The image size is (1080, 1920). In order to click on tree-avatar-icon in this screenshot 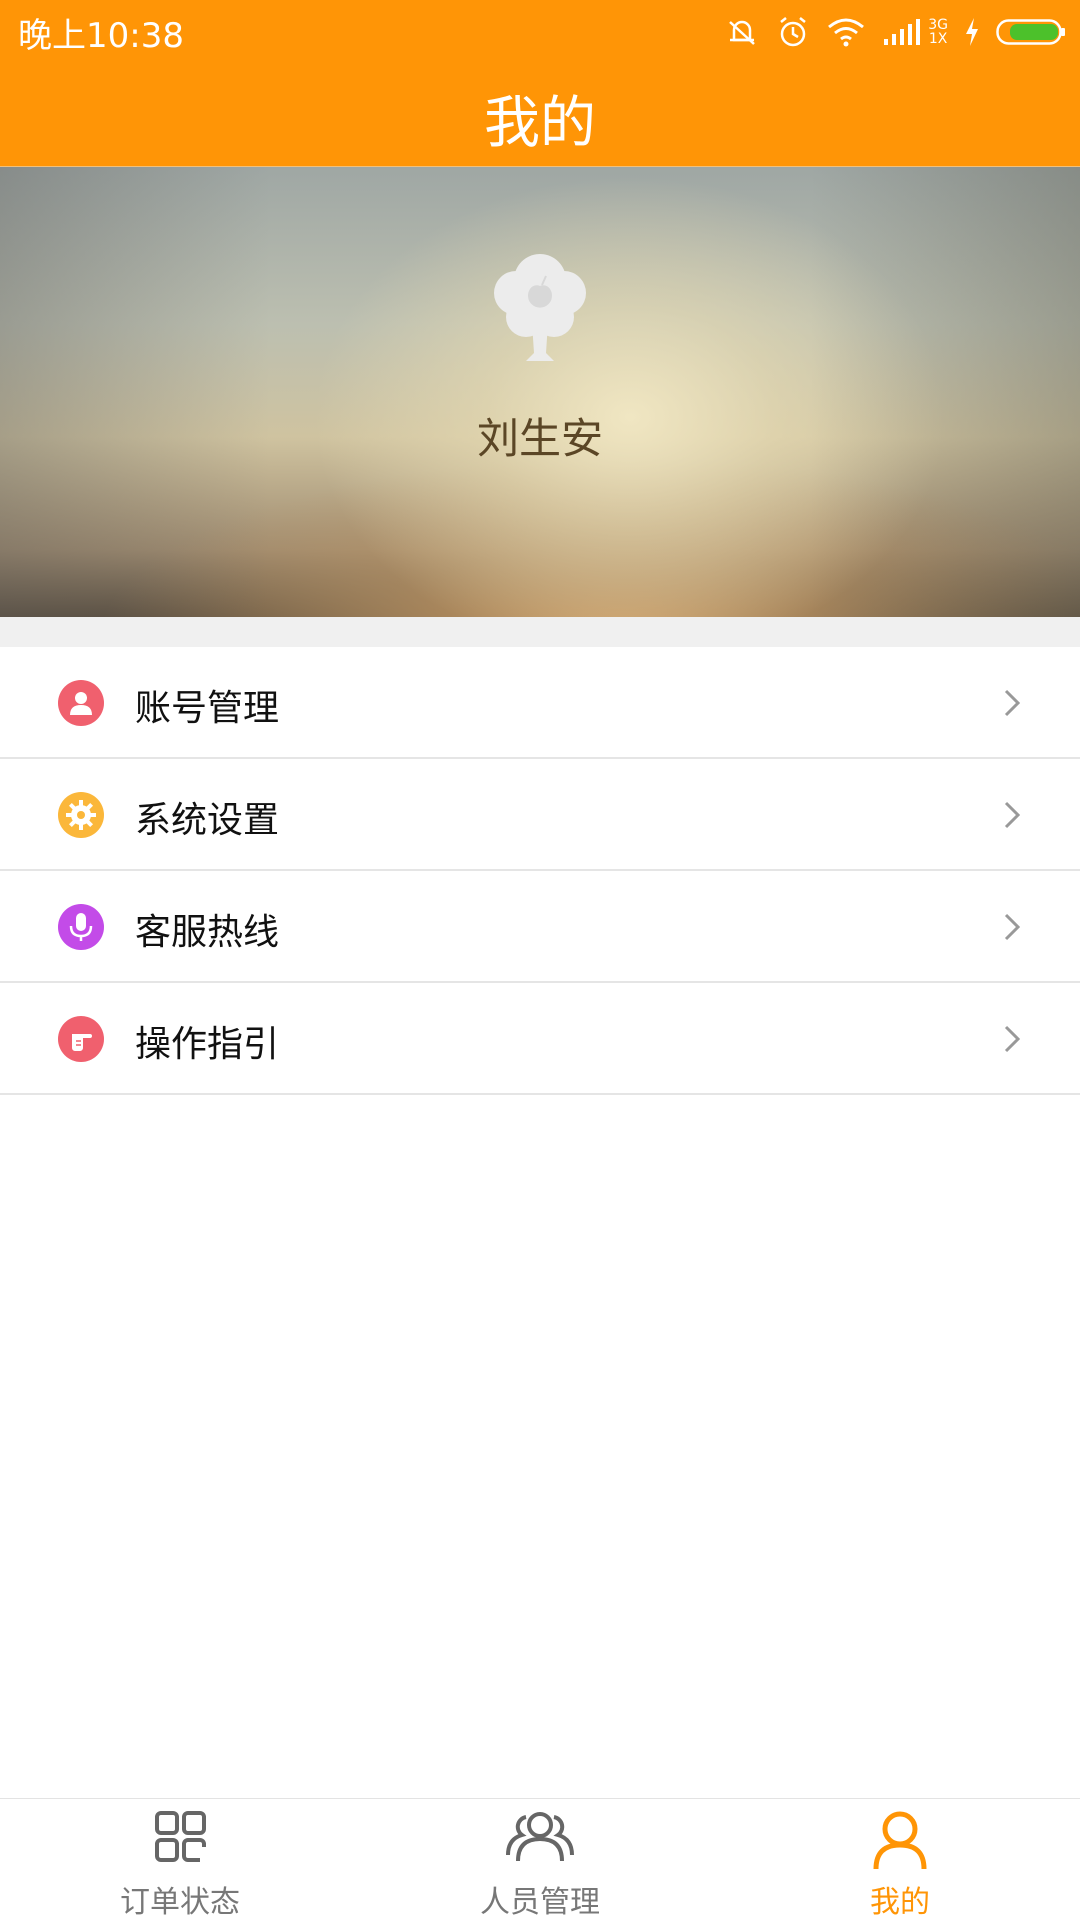, I will do `click(540, 305)`.